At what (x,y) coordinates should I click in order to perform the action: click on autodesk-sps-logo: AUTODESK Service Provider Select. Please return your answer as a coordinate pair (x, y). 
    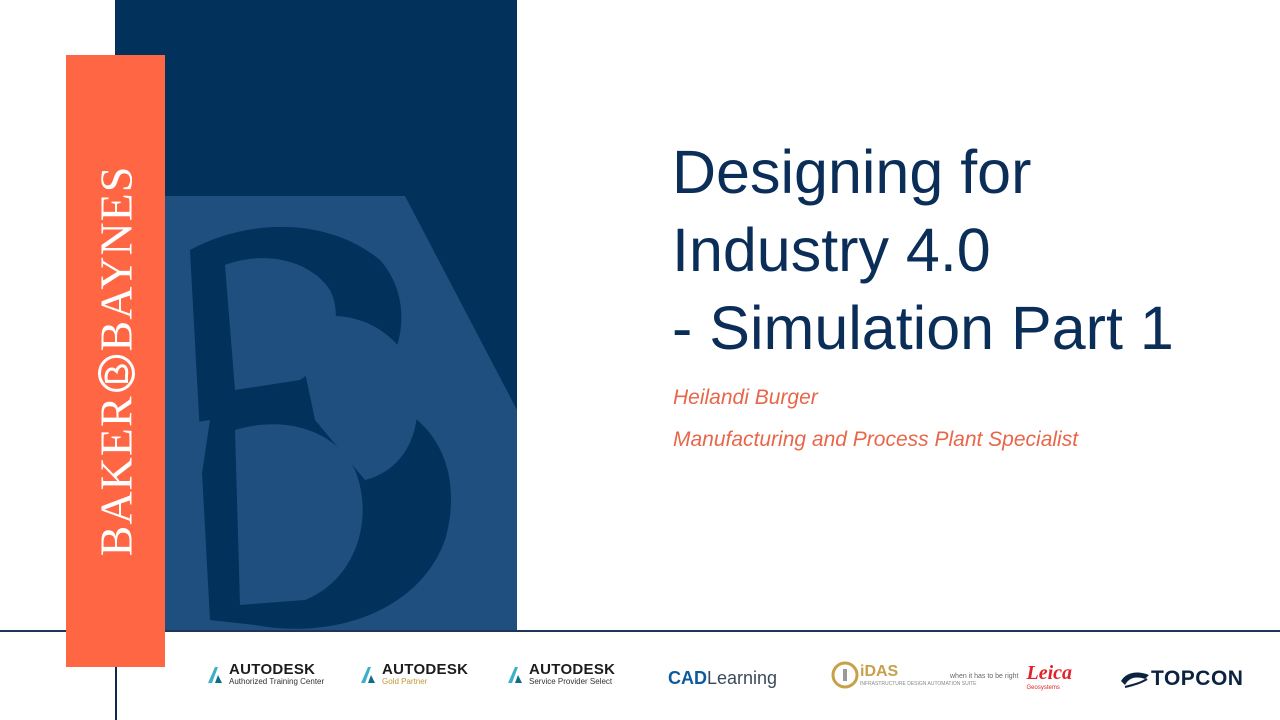
    Looking at the image, I should click on (560, 674).